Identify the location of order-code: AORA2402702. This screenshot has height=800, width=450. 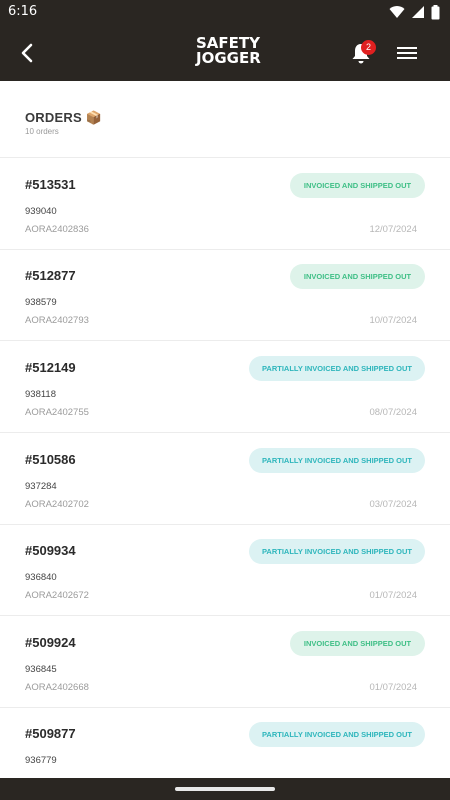
(57, 504).